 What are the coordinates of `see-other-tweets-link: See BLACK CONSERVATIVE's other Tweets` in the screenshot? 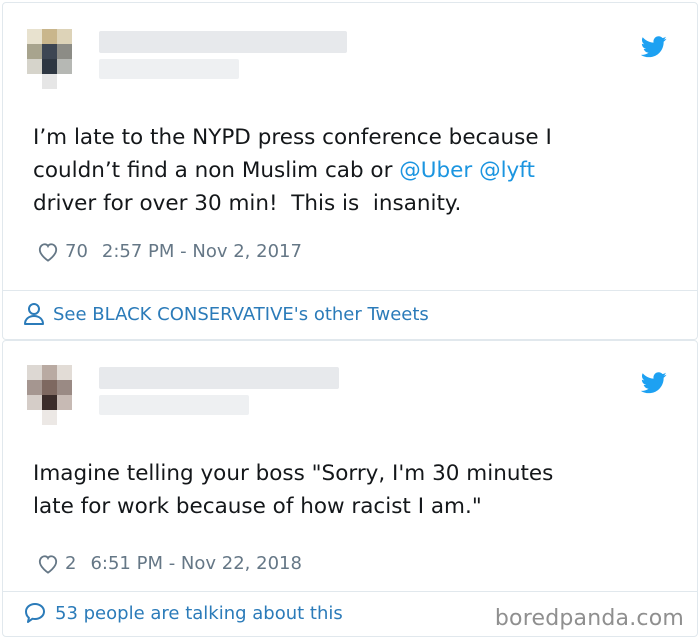 It's located at (226, 314).